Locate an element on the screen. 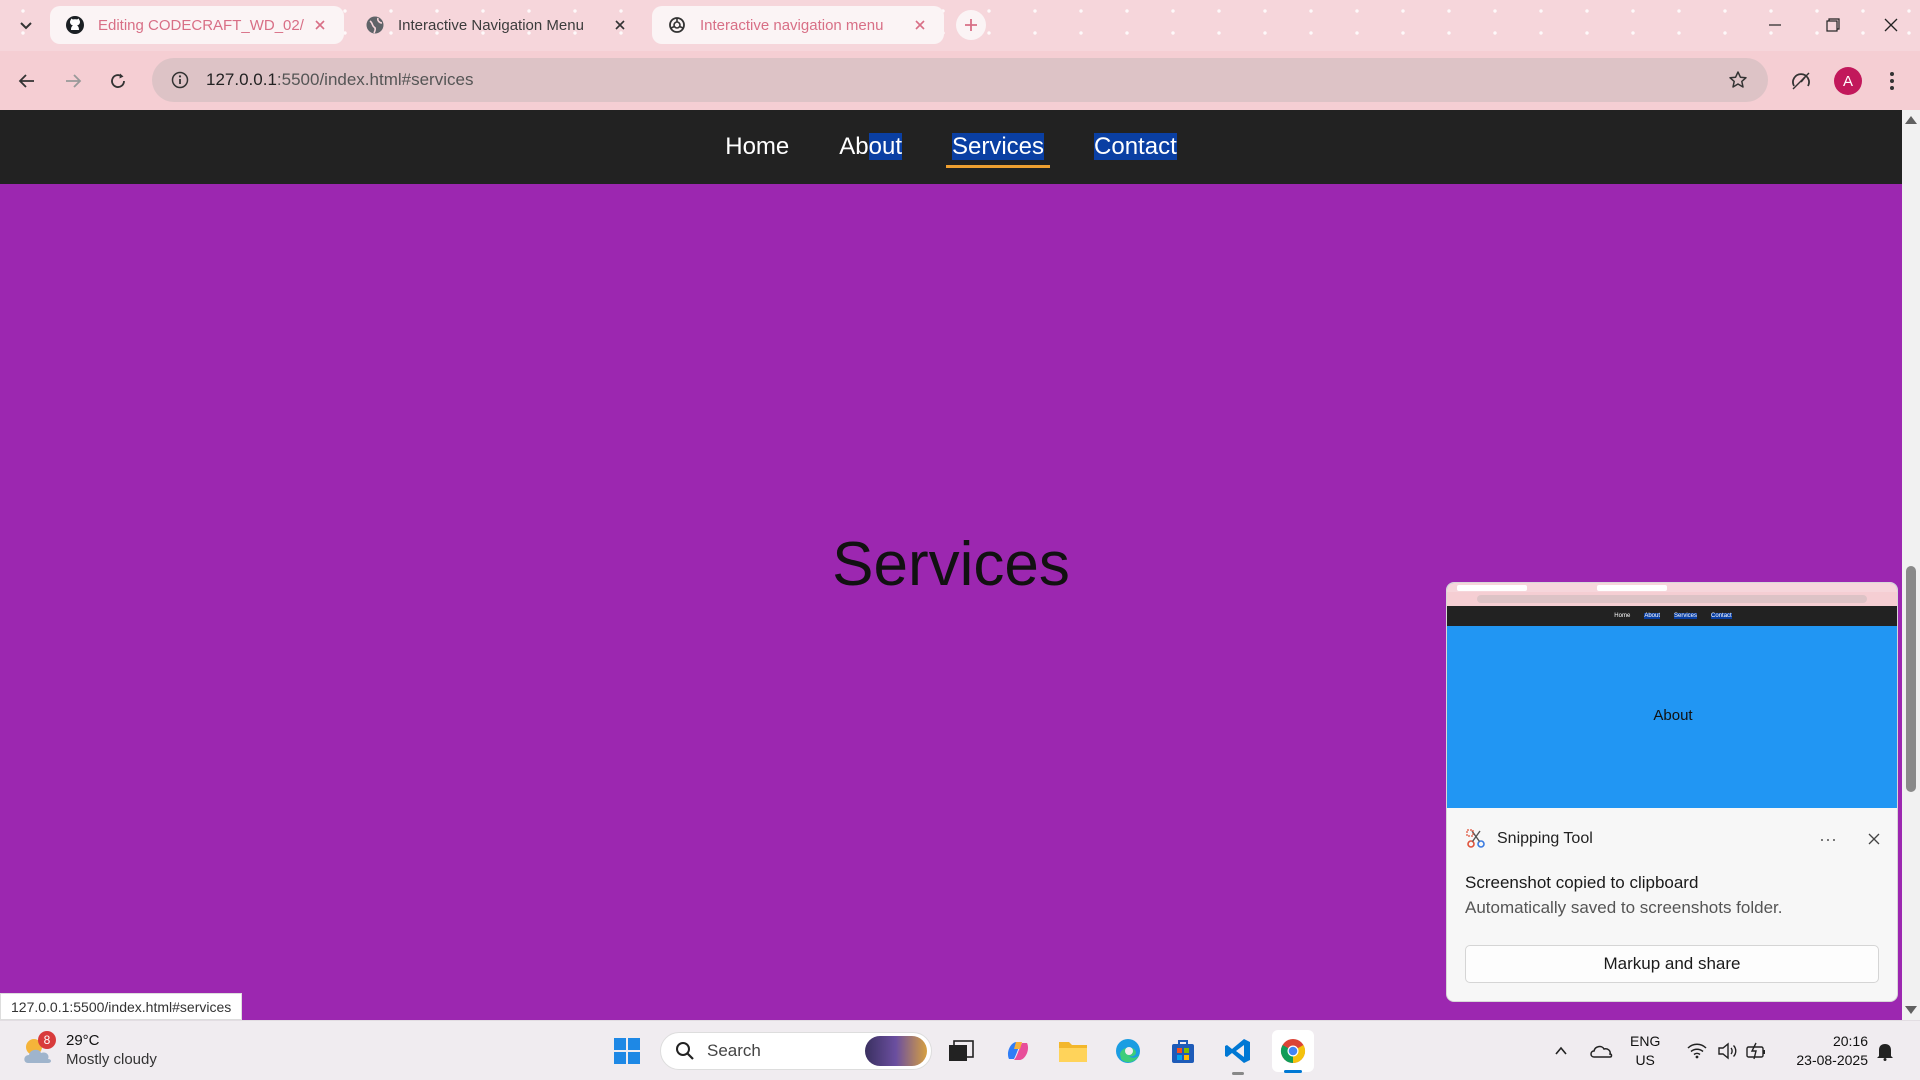 The width and height of the screenshot is (1920, 1080). nav-link-services: Services is located at coordinates (998, 149).